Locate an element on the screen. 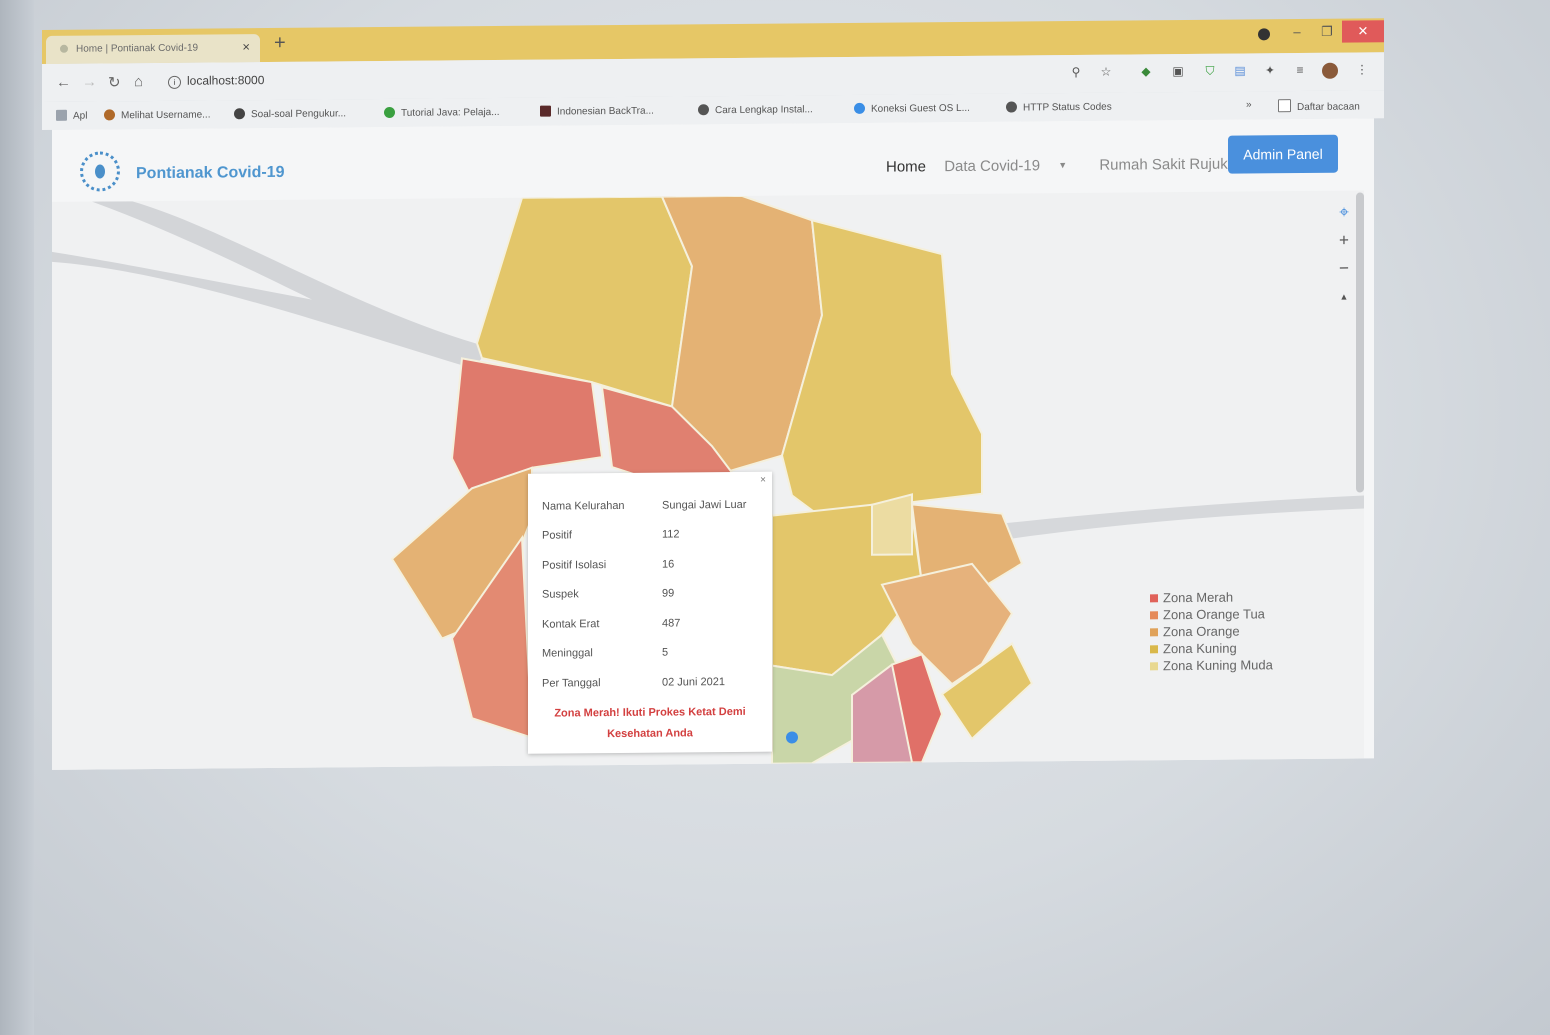 This screenshot has height=1035, width=1550. popup-row: Positif 112 is located at coordinates (611, 535).